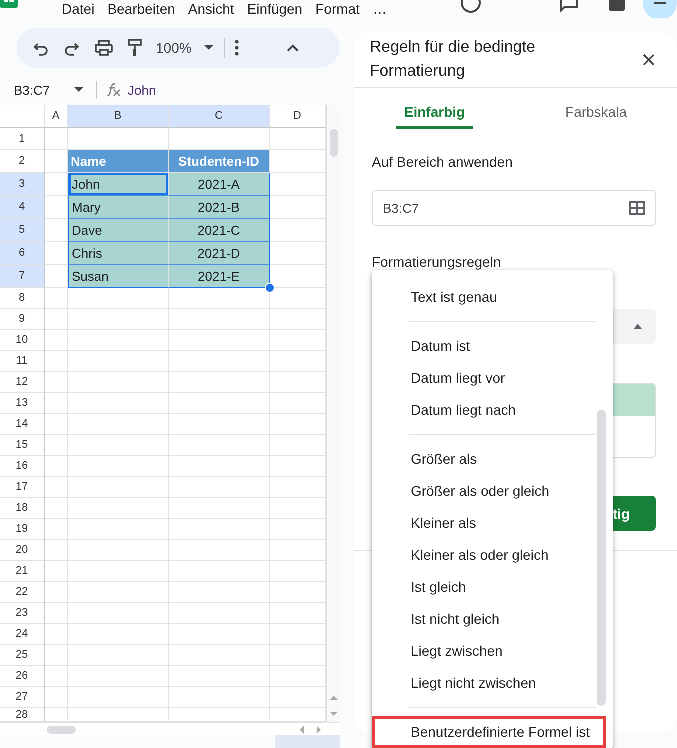 Image resolution: width=677 pixels, height=748 pixels. Describe the element at coordinates (104, 48) in the screenshot. I see `print-icon` at that location.